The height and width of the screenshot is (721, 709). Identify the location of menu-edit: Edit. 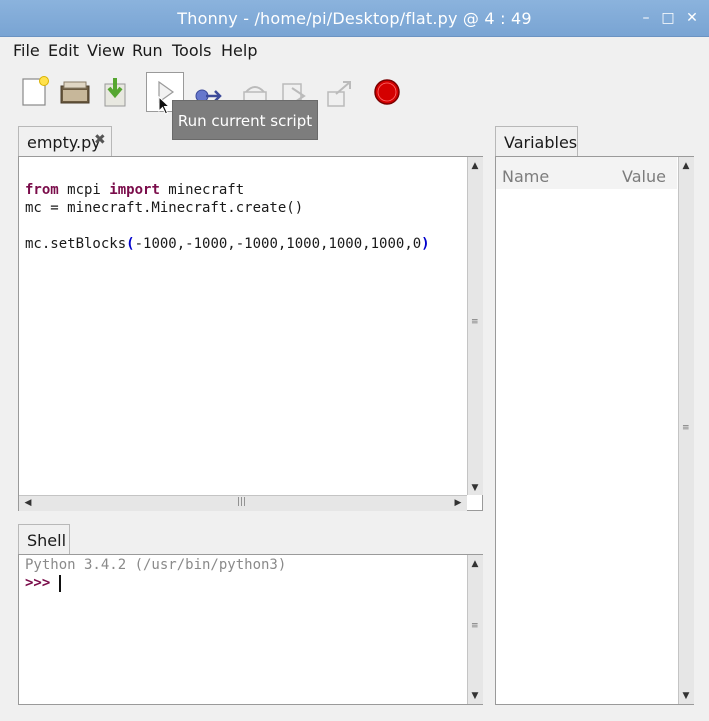
(63, 50).